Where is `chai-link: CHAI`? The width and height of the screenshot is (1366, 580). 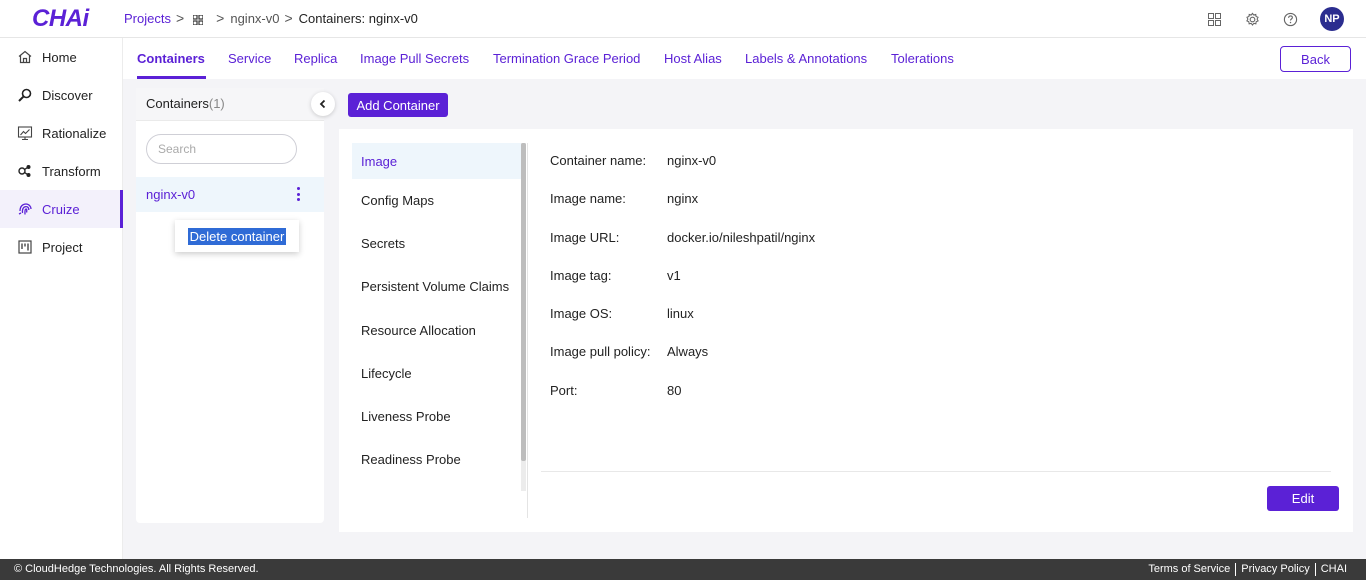 chai-link: CHAI is located at coordinates (1333, 569).